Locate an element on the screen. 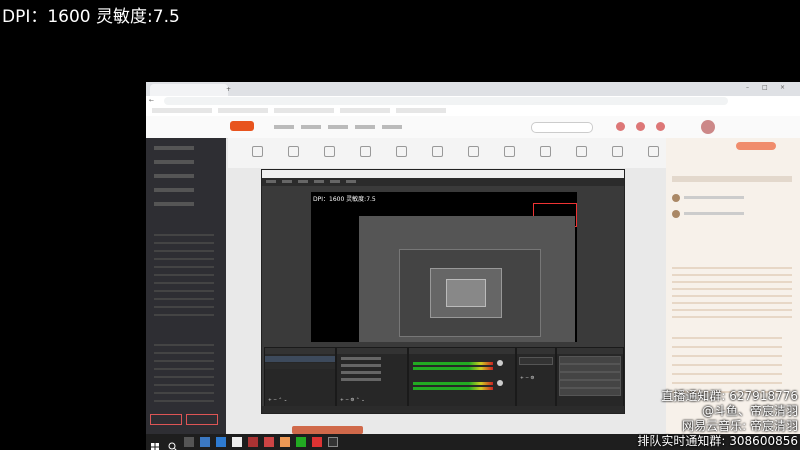 The height and width of the screenshot is (450, 800). audio-meter is located at coordinates (453, 383).